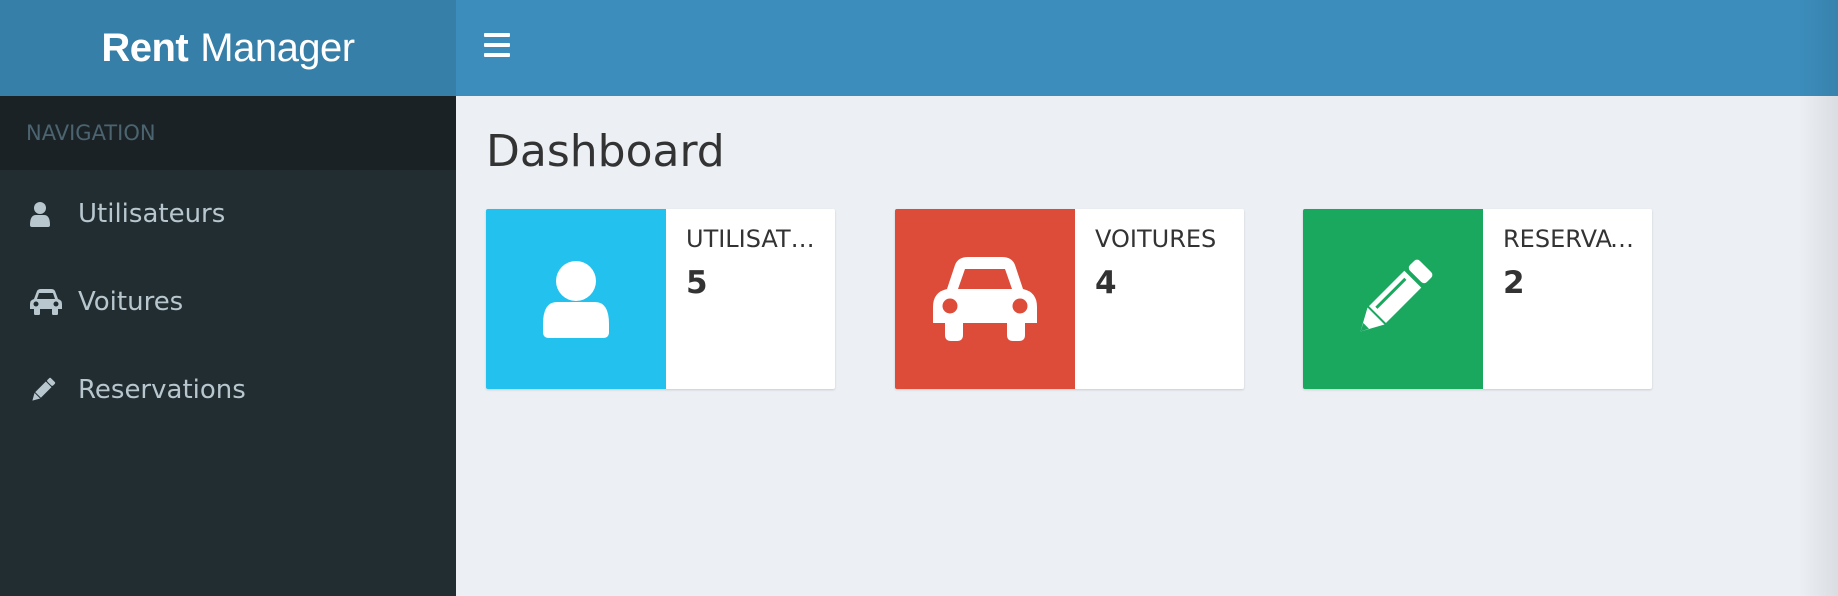  Describe the element at coordinates (697, 283) in the screenshot. I see `info-box-value: 5` at that location.